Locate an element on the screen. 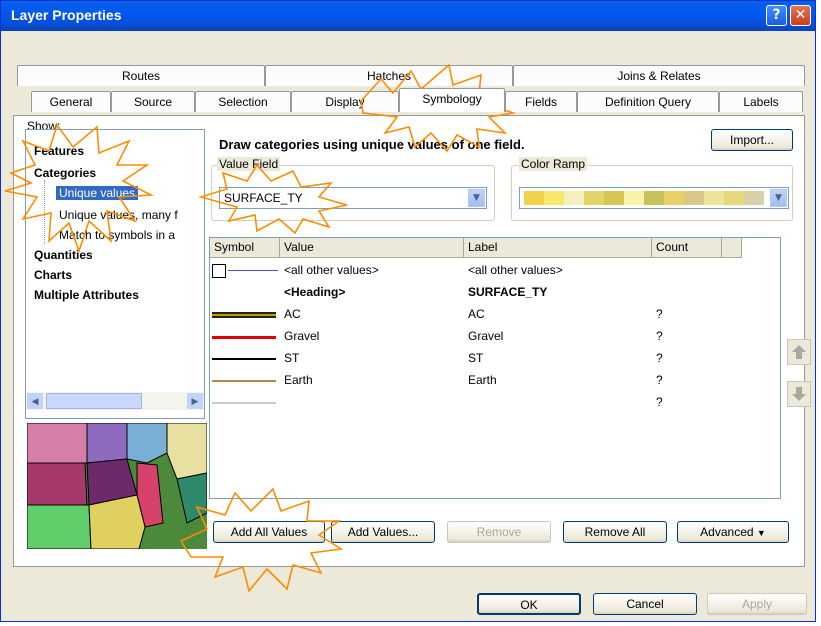  annotation-star-tree is located at coordinates (79, 188).